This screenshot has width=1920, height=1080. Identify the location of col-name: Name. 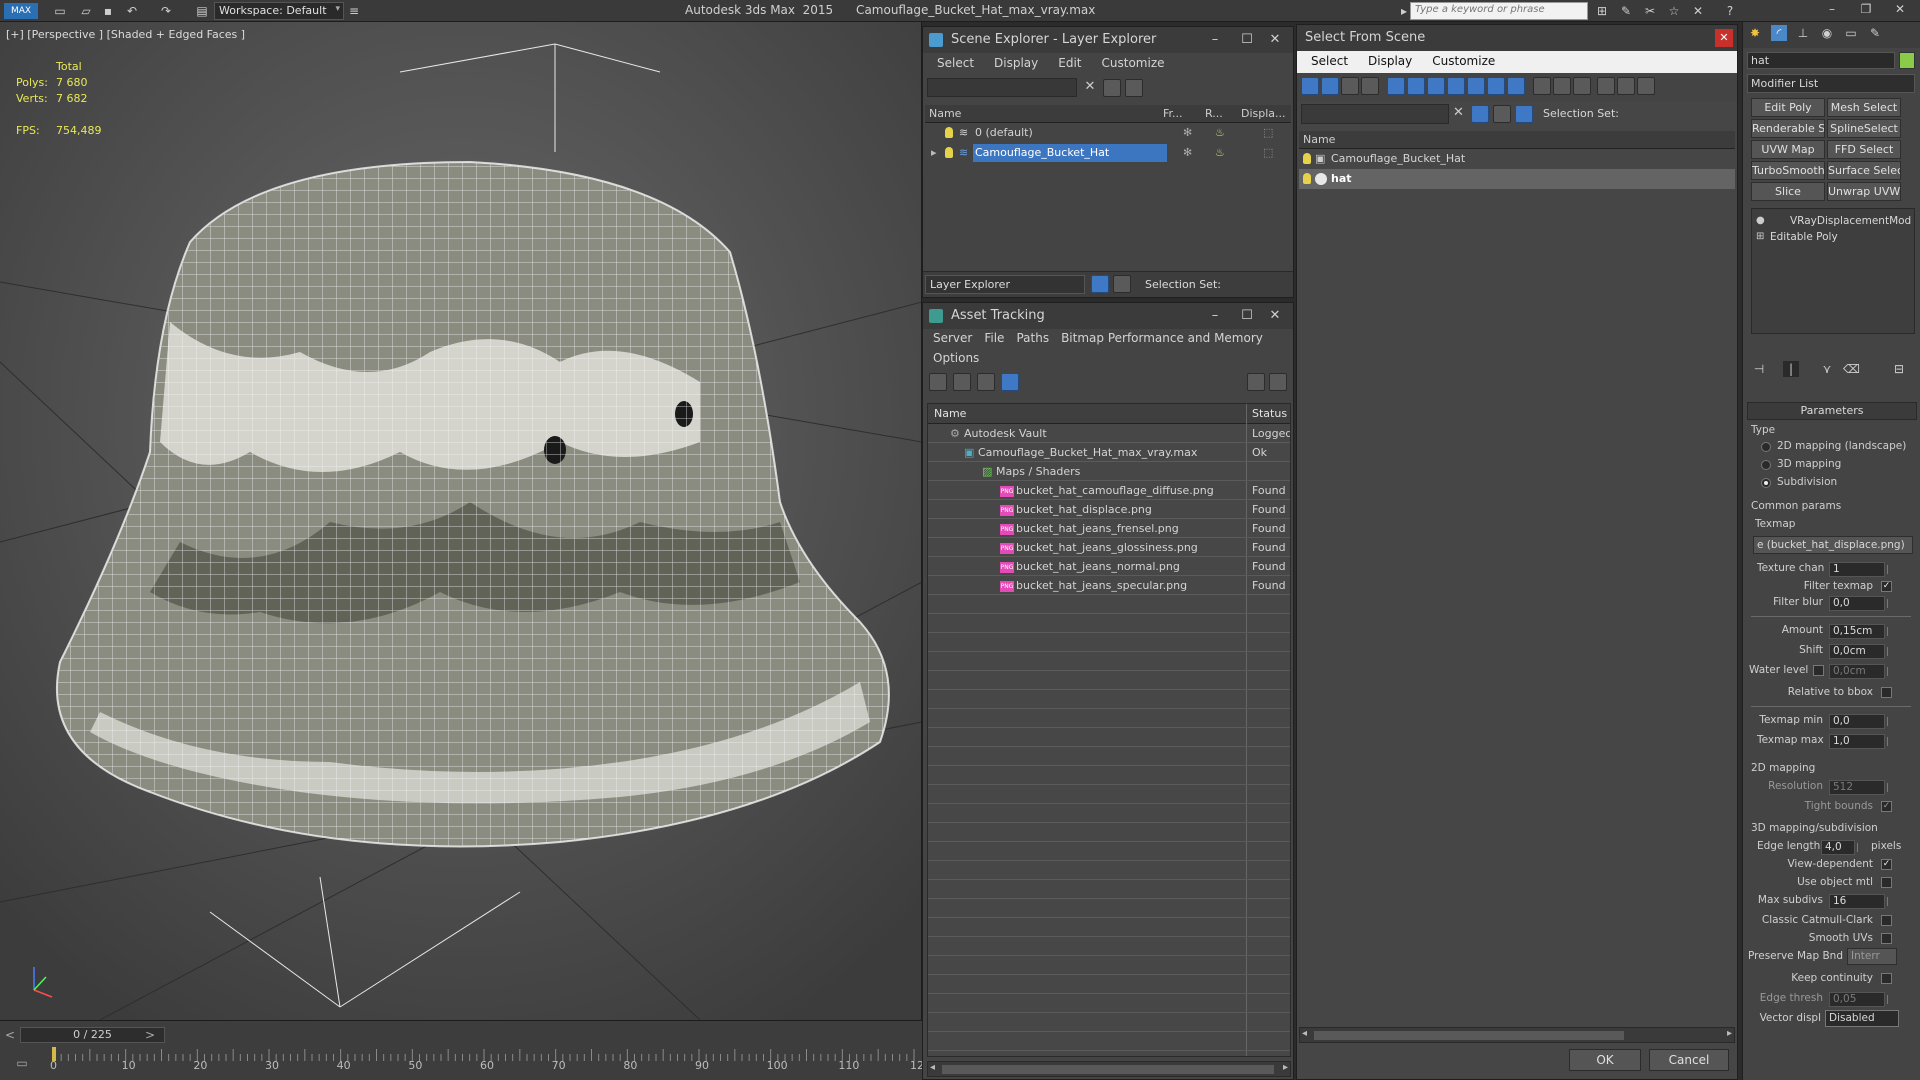
(1319, 139).